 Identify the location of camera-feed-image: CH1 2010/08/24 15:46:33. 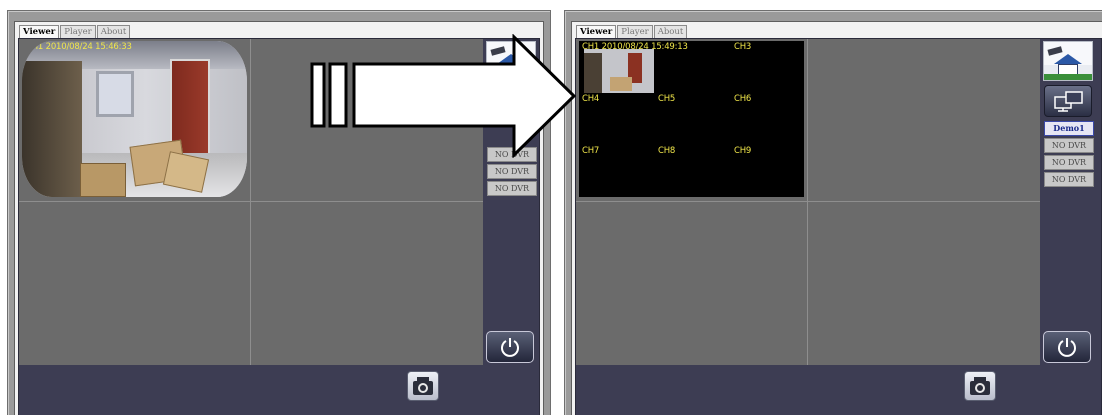
(134, 119).